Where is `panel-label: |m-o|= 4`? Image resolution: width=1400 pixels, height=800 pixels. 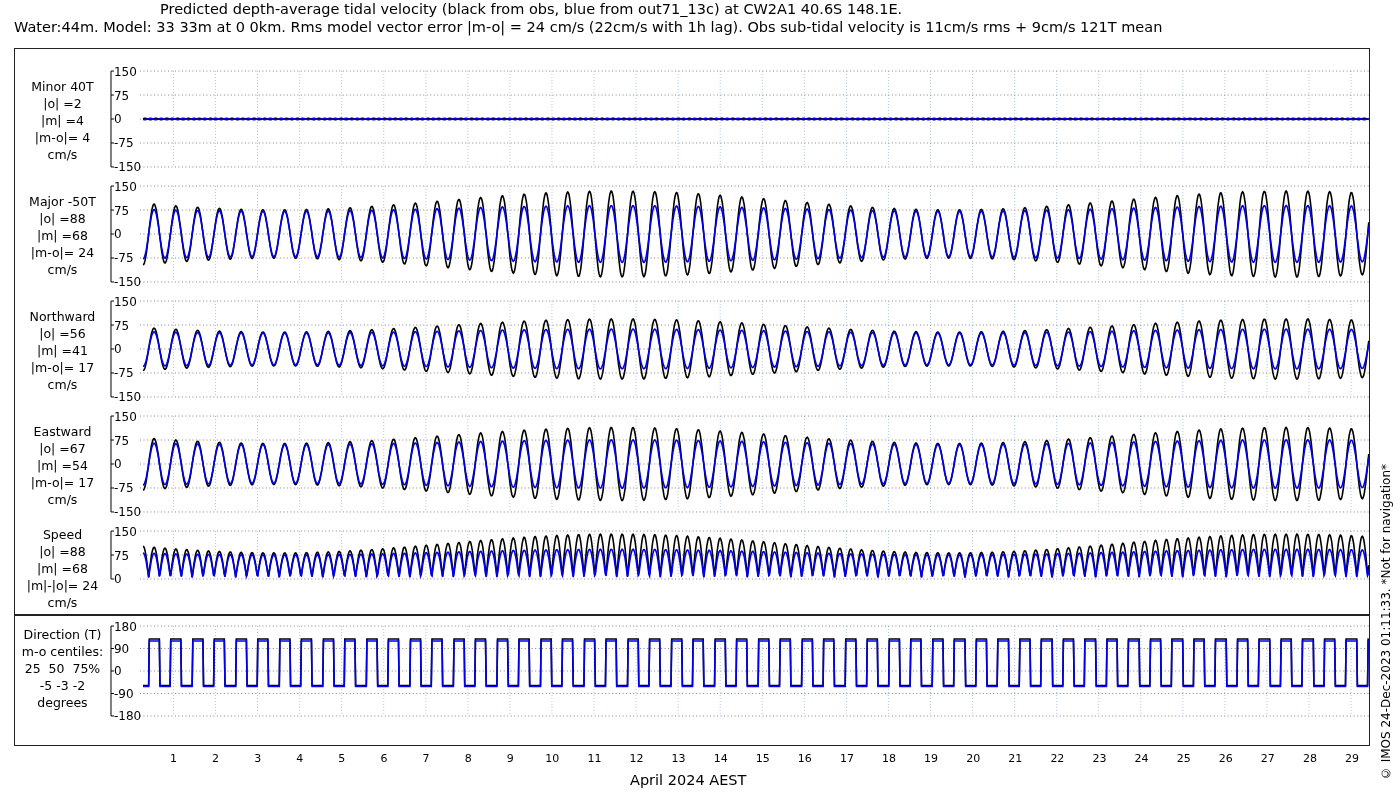 panel-label: |m-o|= 4 is located at coordinates (62, 137).